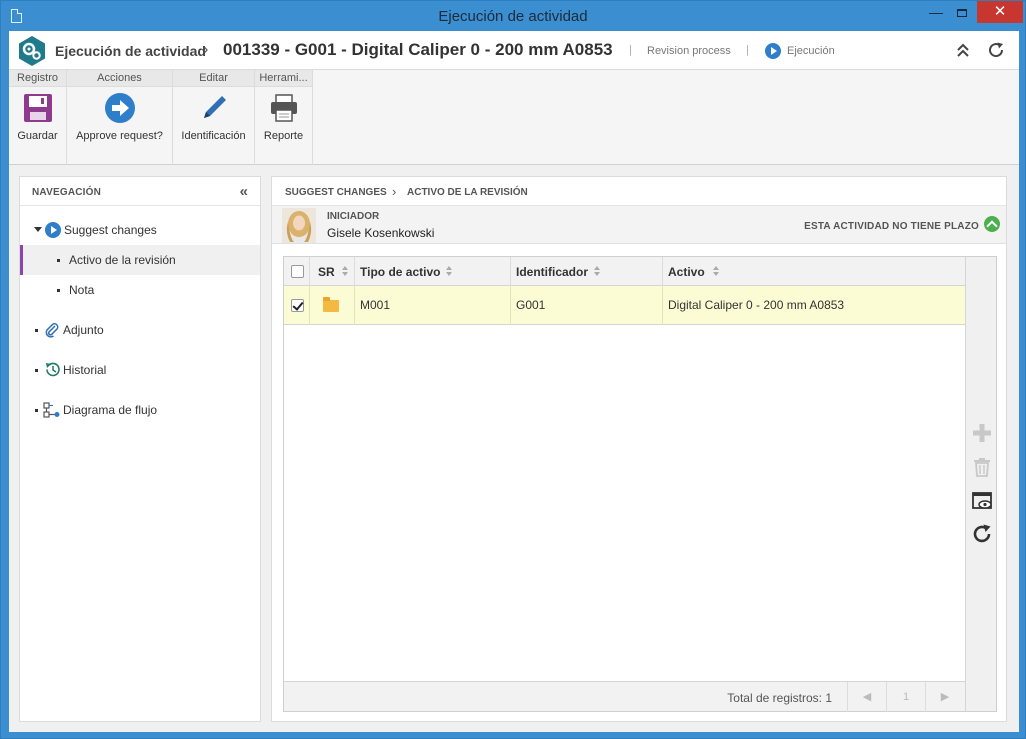 This screenshot has height=739, width=1026. What do you see at coordinates (353, 216) in the screenshot?
I see `initiator-label: INICIADOR` at bounding box center [353, 216].